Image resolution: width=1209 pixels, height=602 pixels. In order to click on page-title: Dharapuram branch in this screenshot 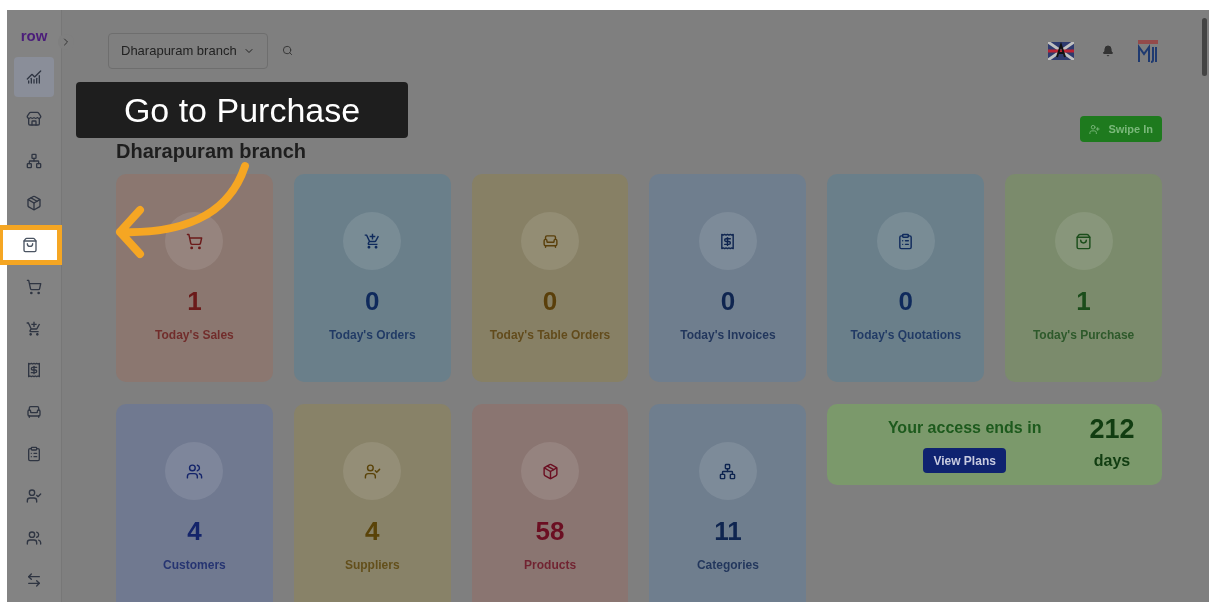, I will do `click(211, 151)`.